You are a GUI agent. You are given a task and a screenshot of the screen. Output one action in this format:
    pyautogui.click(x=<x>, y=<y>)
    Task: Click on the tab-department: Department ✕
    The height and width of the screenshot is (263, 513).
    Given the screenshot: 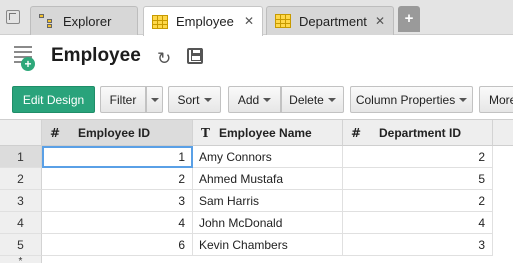 What is the action you would take?
    pyautogui.click(x=330, y=20)
    